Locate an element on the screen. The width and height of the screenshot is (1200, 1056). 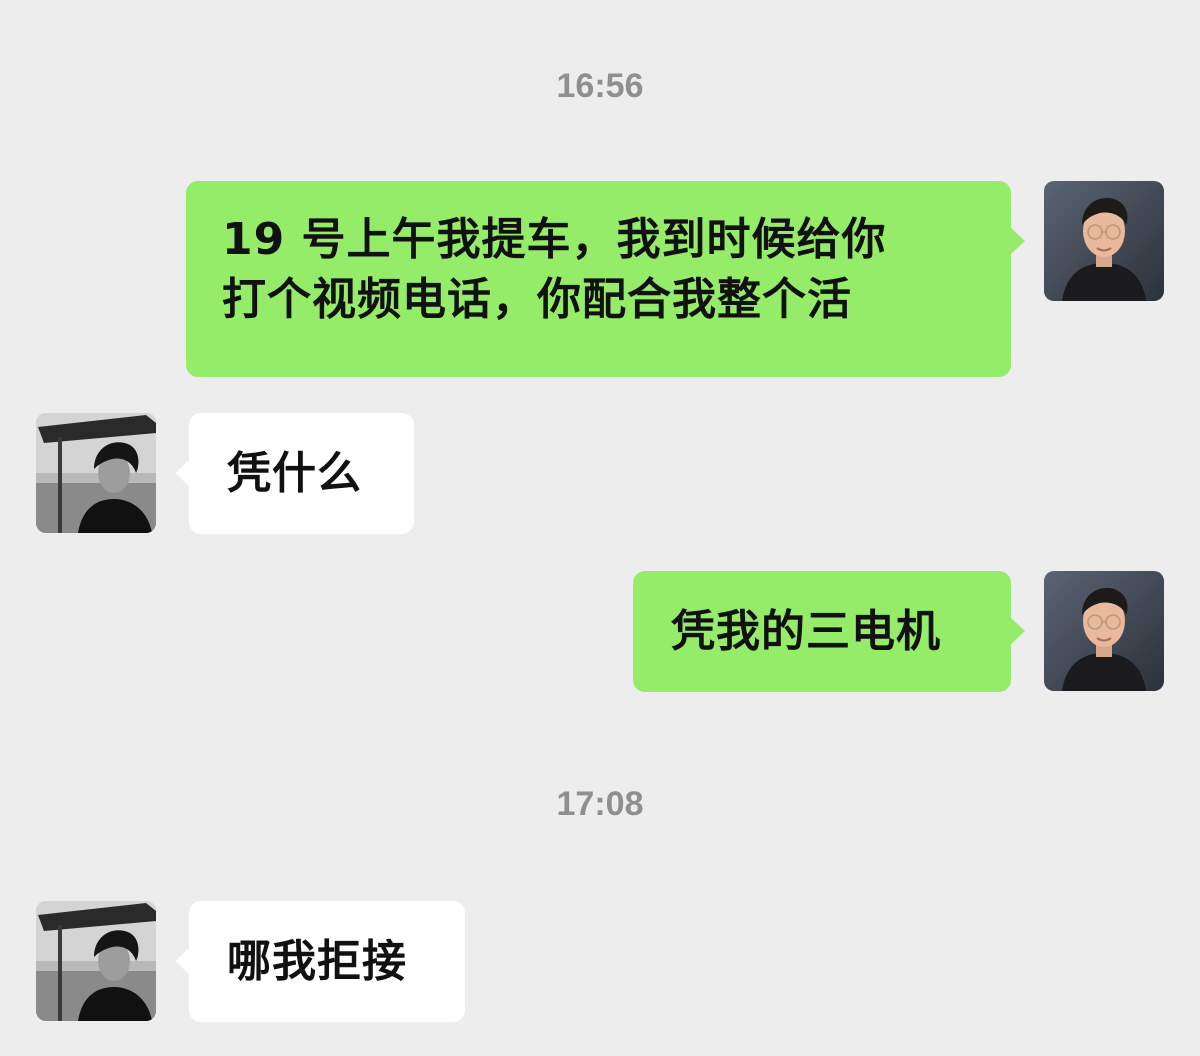
message-bubble-received: 凭什么 is located at coordinates (294, 473).